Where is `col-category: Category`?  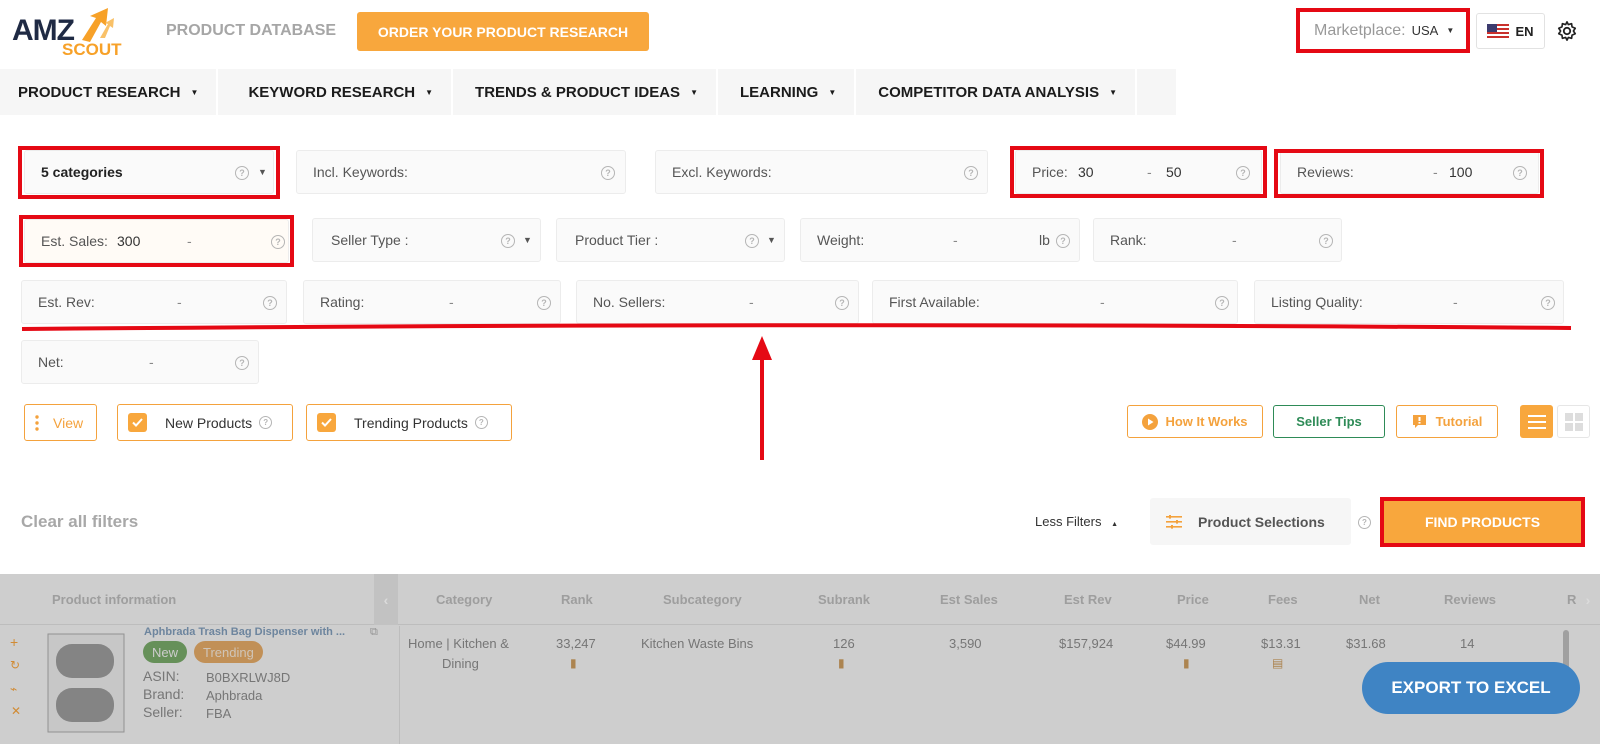
col-category: Category is located at coordinates (464, 599).